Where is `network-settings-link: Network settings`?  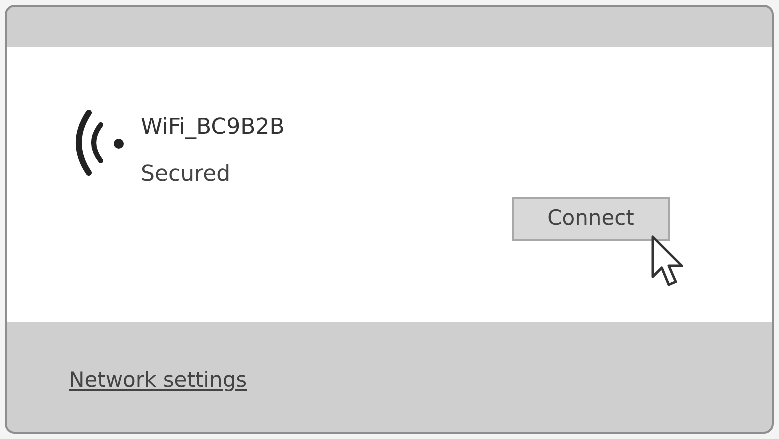 network-settings-link: Network settings is located at coordinates (158, 381).